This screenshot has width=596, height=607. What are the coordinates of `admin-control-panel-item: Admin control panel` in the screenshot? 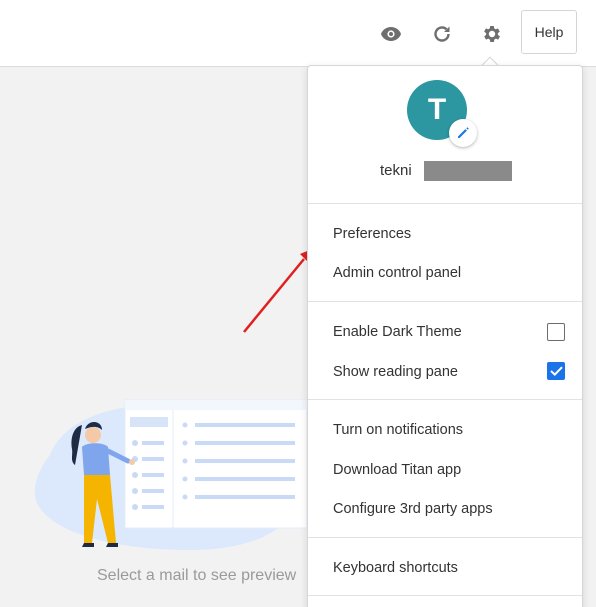 It's located at (397, 273).